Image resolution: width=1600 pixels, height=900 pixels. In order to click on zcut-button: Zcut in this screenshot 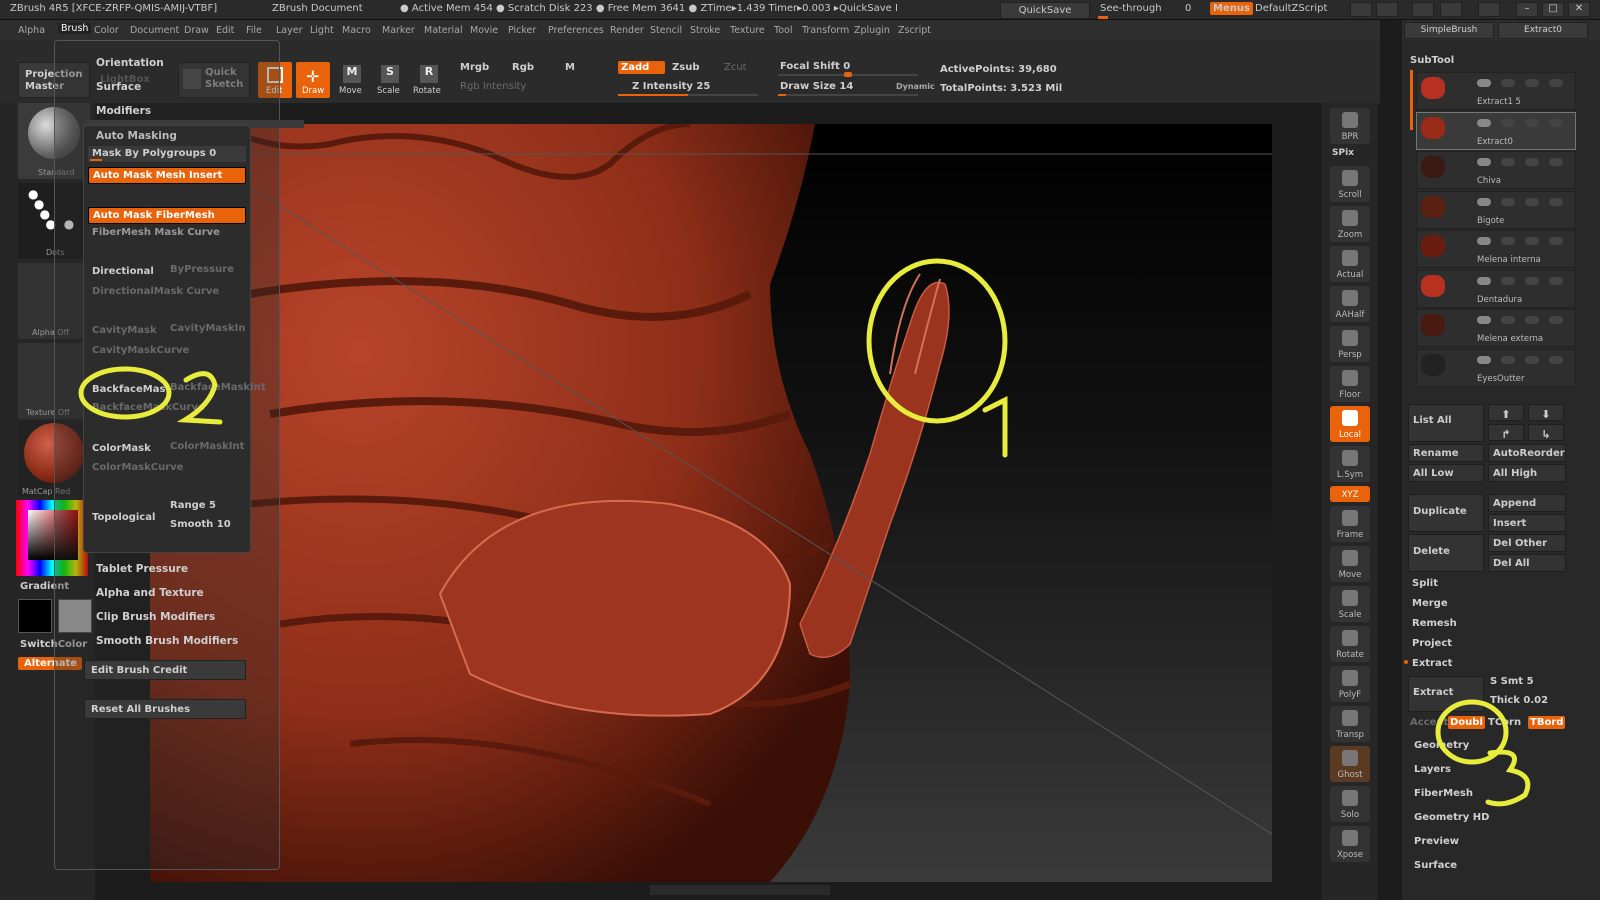, I will do `click(735, 67)`.